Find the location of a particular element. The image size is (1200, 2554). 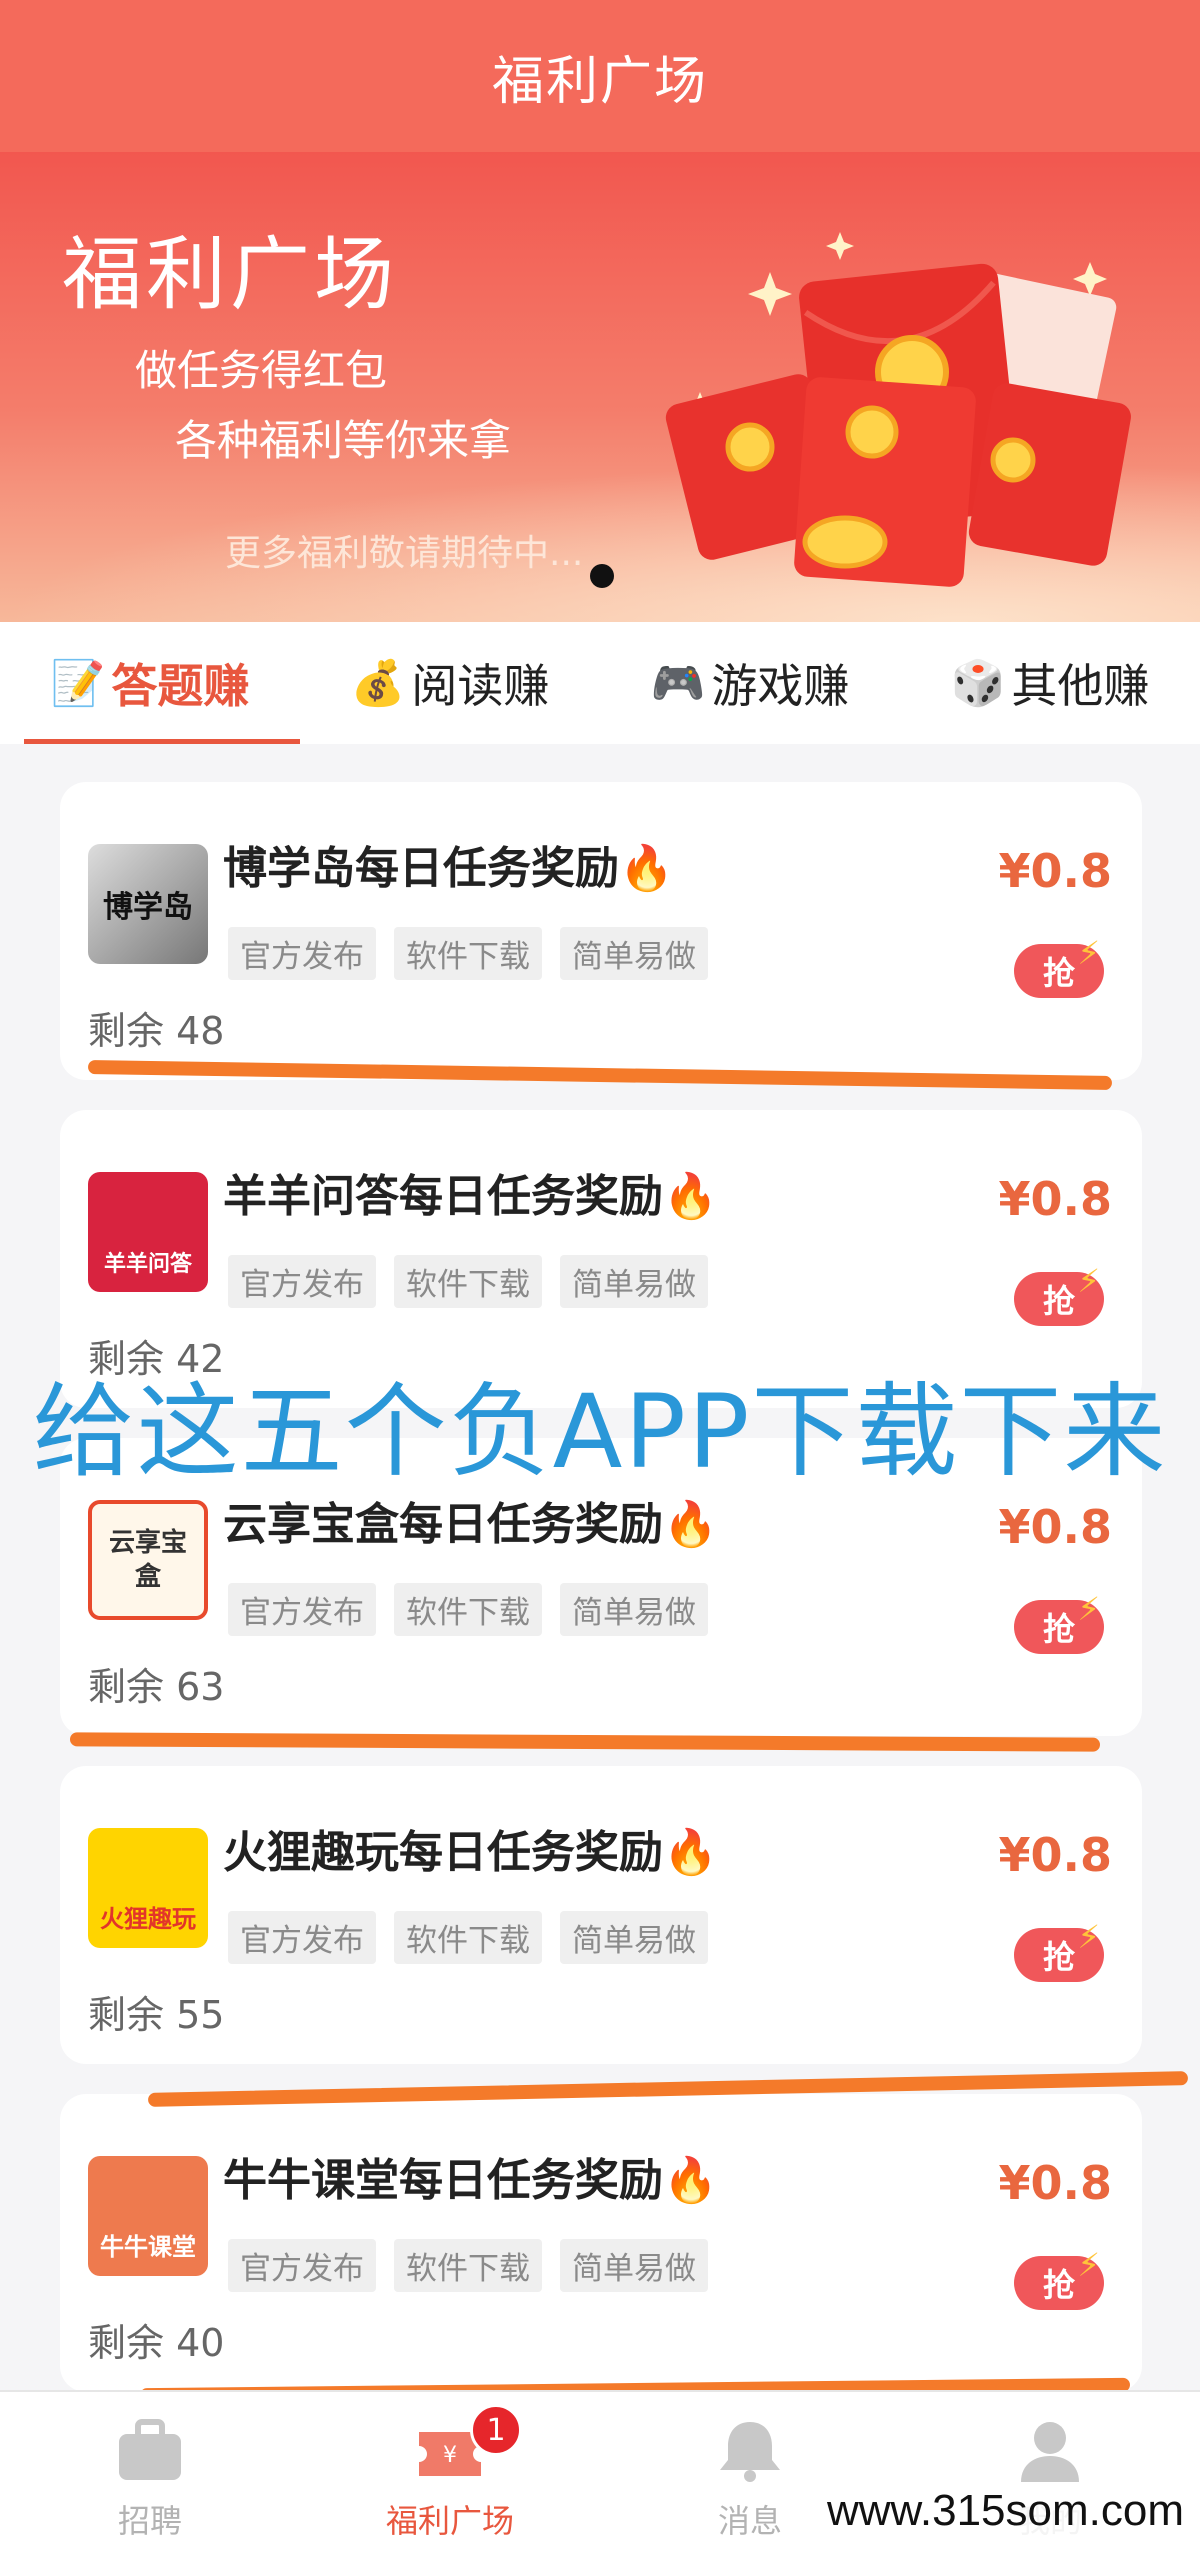

logo-text: 博学岛 is located at coordinates (148, 907).